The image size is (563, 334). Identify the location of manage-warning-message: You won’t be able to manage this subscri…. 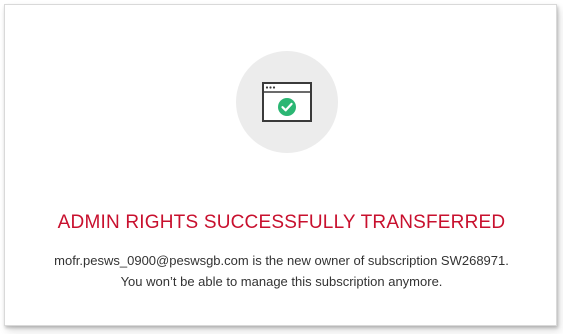
(281, 281).